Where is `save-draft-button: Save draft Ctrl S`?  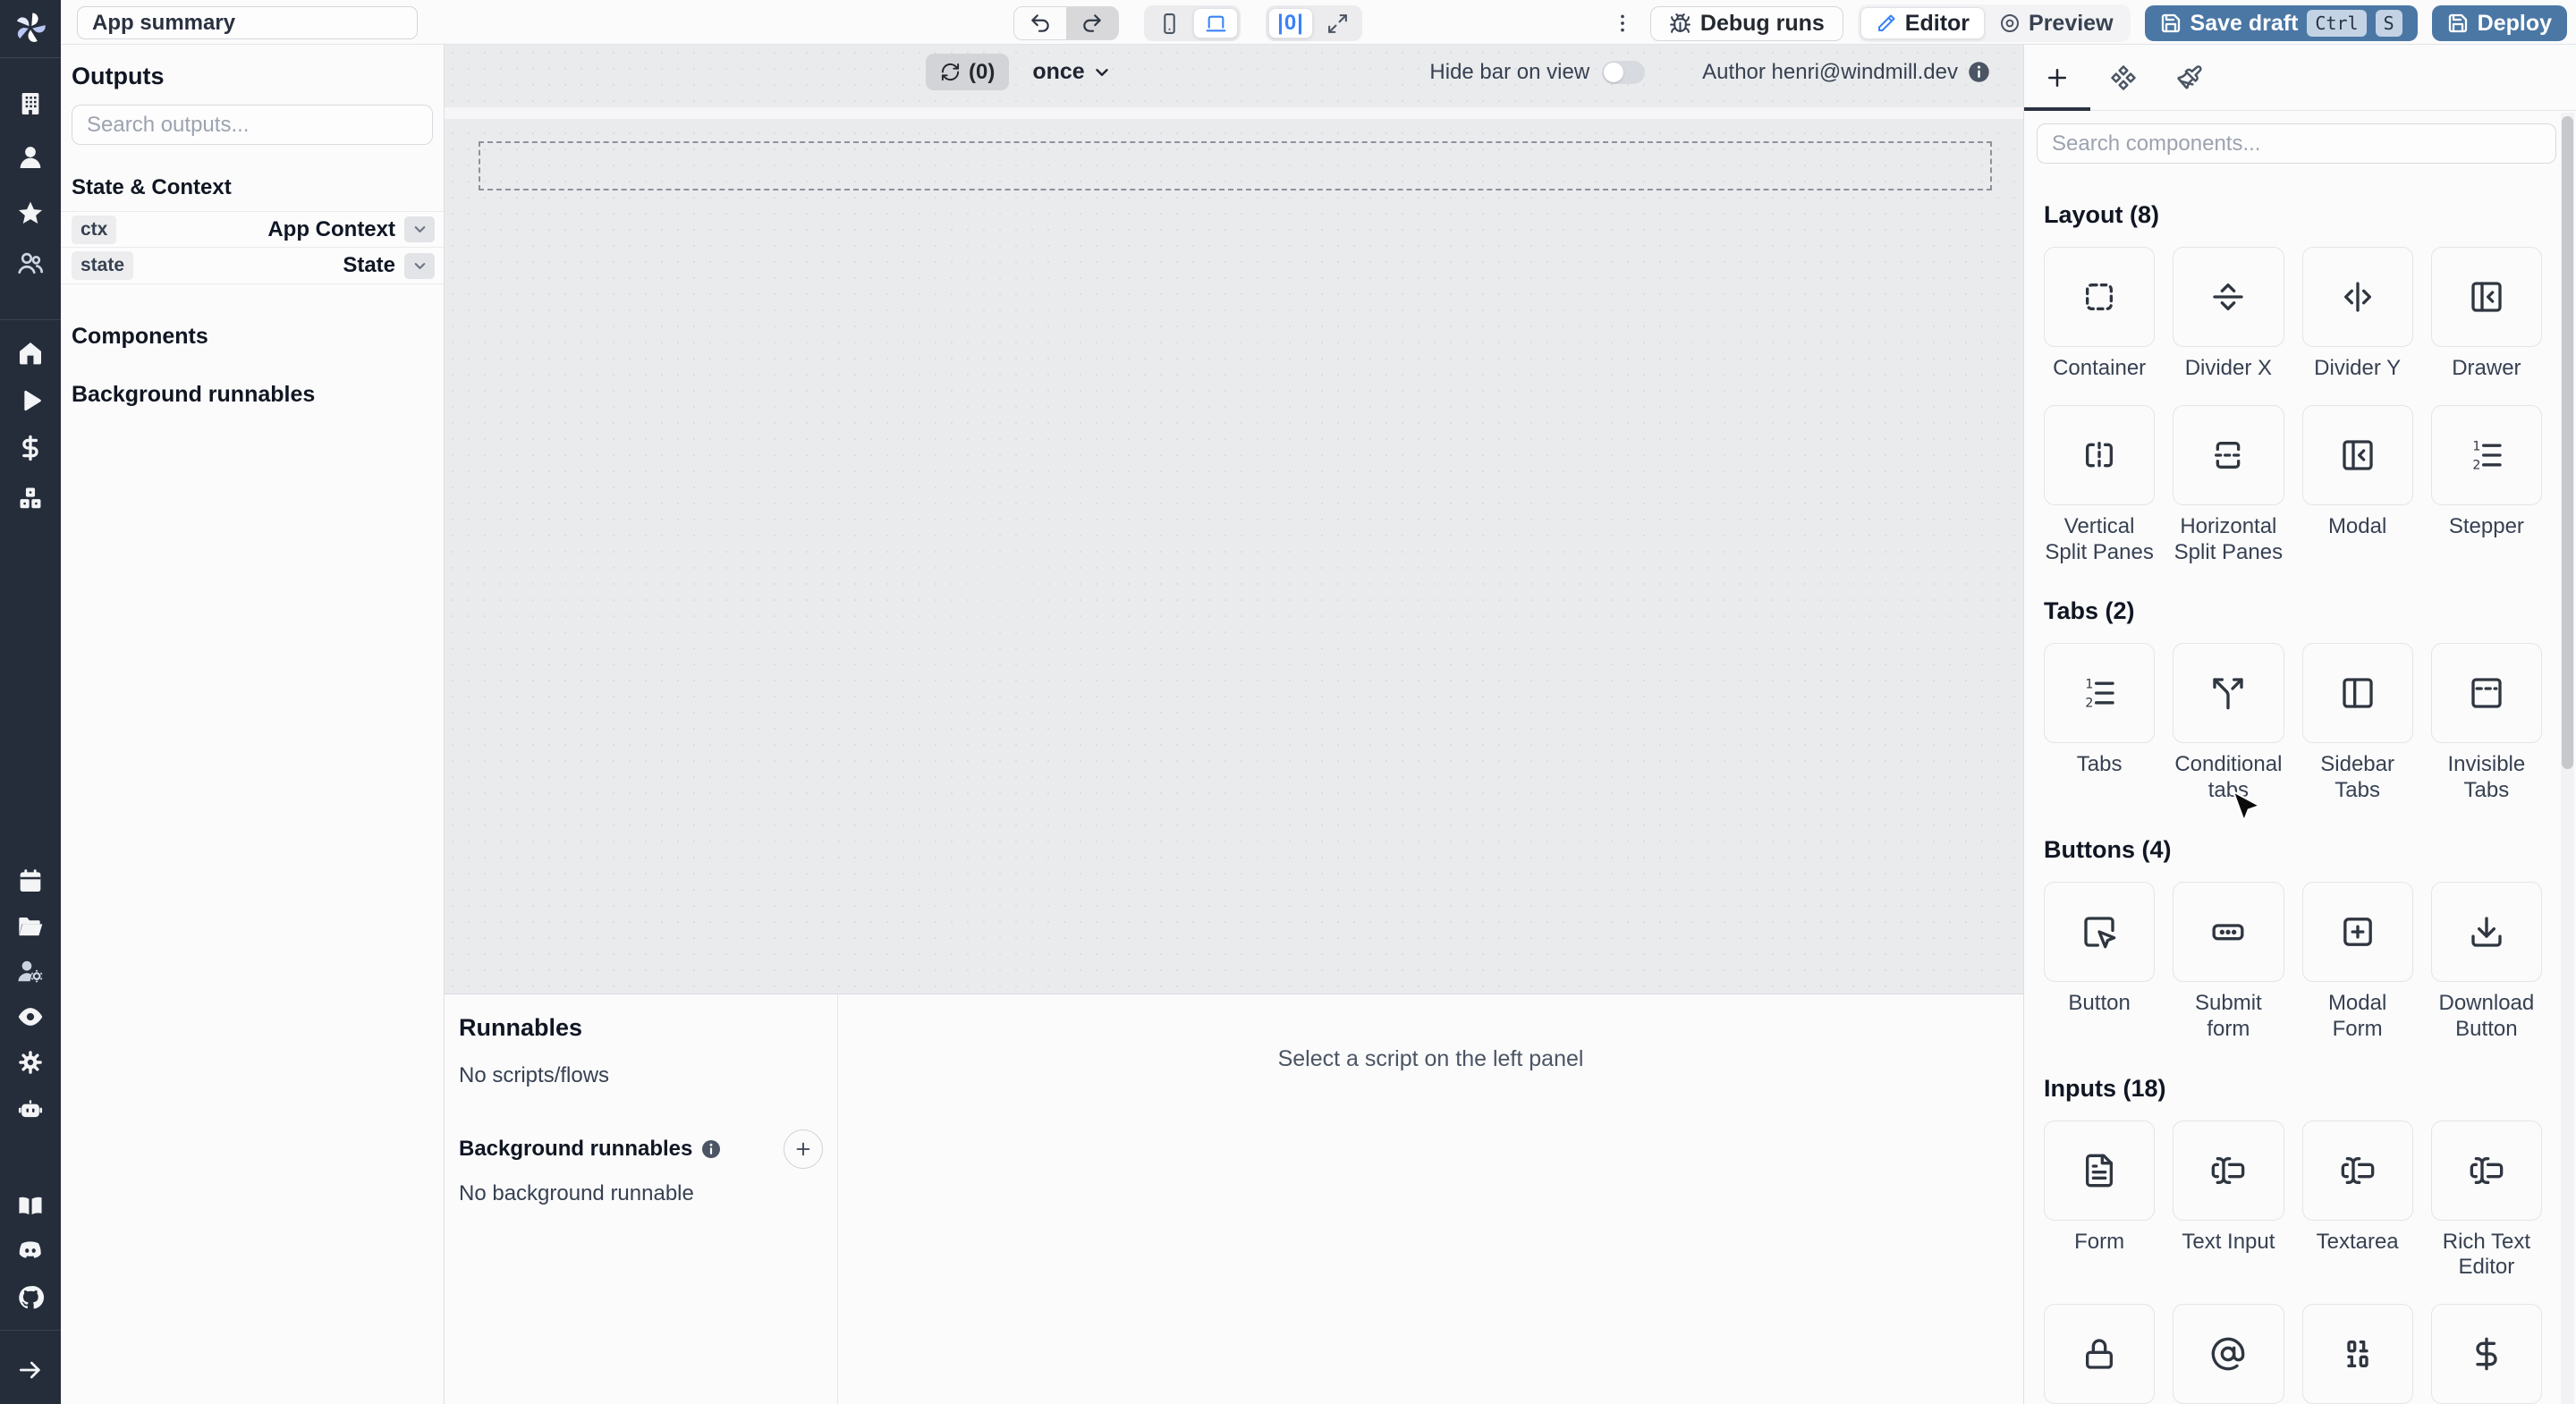
save-draft-button: Save draft Ctrl S is located at coordinates (2281, 23).